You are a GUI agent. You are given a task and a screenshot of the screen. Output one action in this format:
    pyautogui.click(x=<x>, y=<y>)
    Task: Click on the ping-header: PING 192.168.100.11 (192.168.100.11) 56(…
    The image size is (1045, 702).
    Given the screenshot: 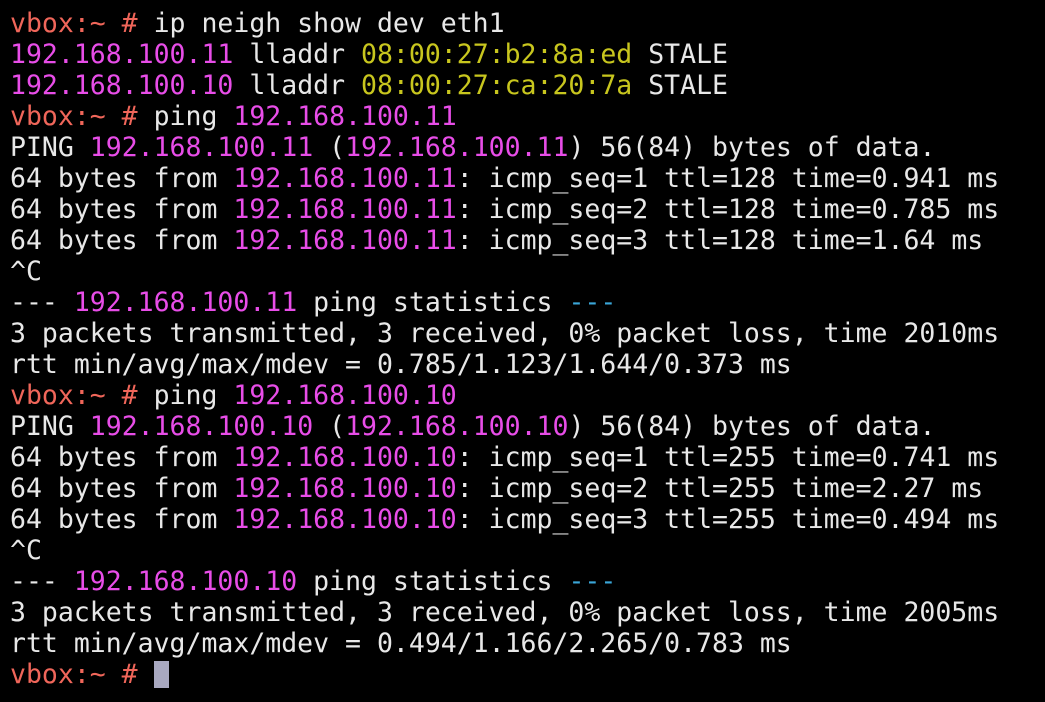 What is the action you would take?
    pyautogui.click(x=472, y=147)
    